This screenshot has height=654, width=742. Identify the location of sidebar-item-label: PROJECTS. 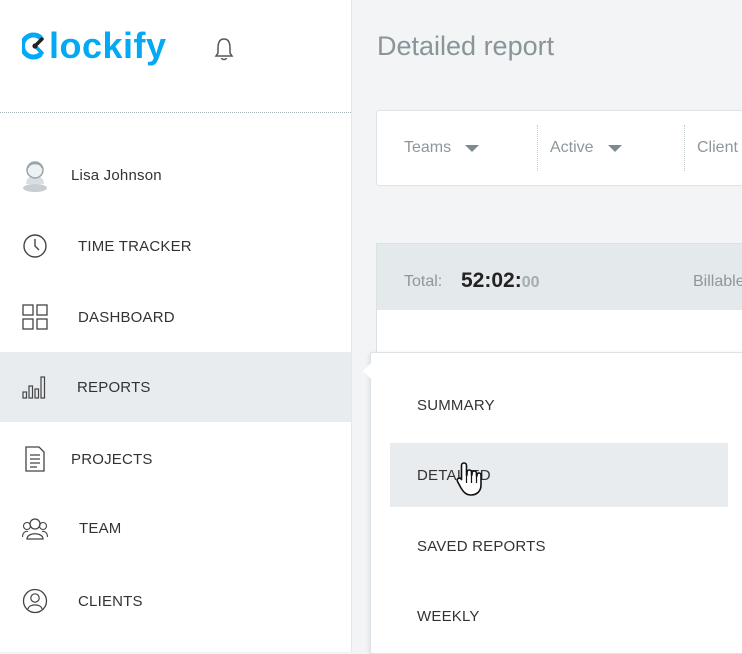
(112, 459).